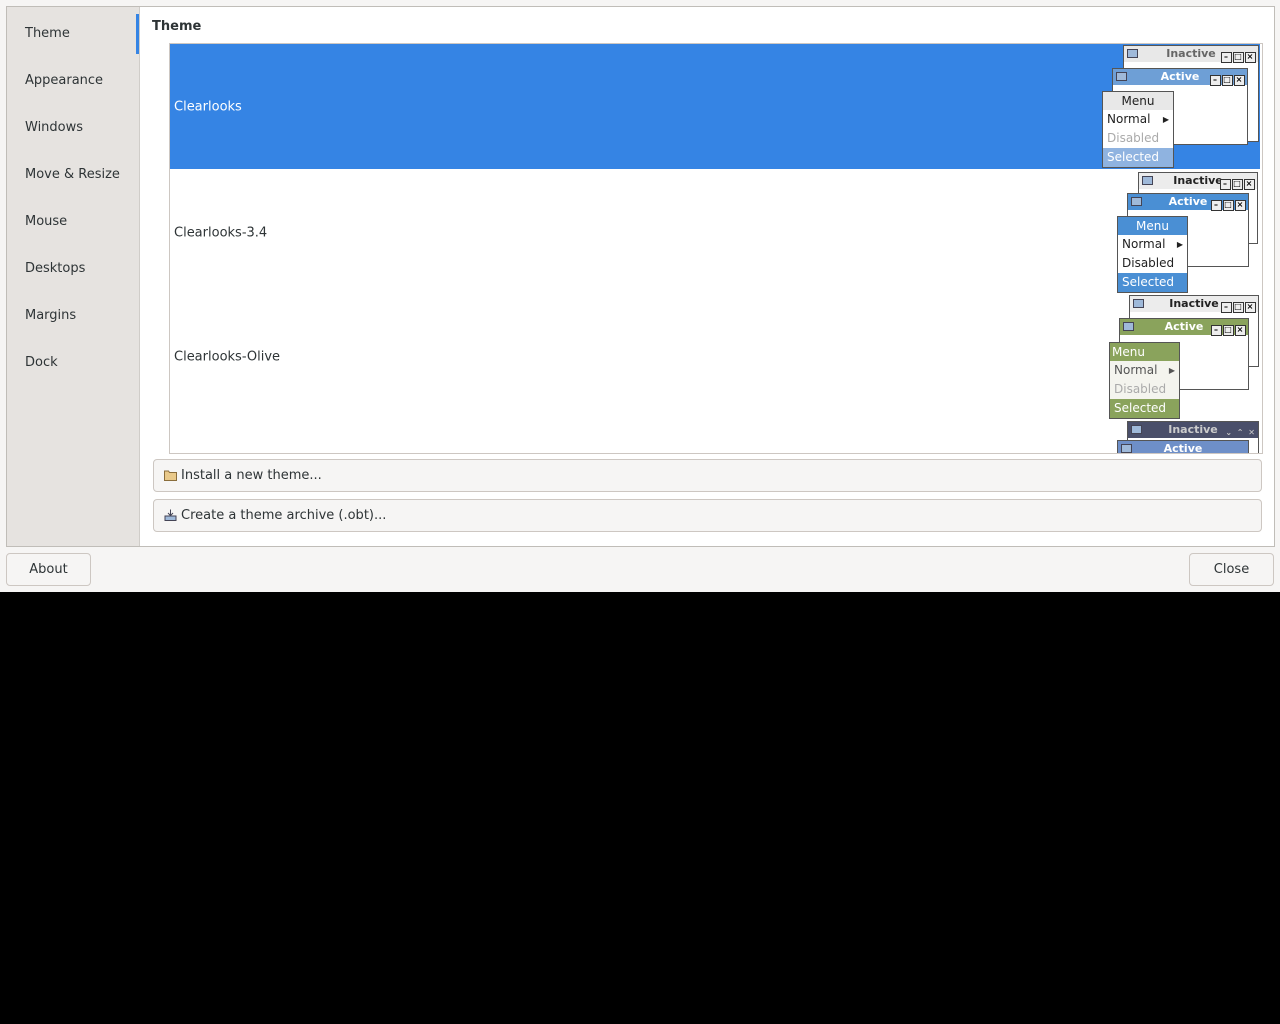 The height and width of the screenshot is (1024, 1280). What do you see at coordinates (73, 269) in the screenshot?
I see `sidebar-item-desktops: Desktops` at bounding box center [73, 269].